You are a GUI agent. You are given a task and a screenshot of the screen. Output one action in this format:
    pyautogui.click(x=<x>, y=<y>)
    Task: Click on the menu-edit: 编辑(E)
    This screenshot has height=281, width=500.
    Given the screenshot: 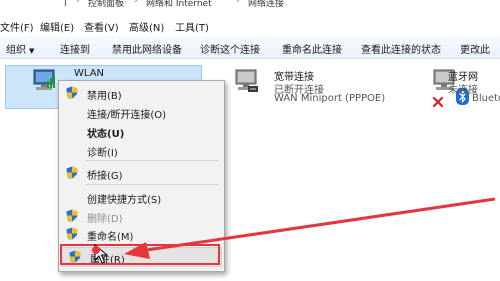 What is the action you would take?
    pyautogui.click(x=57, y=26)
    